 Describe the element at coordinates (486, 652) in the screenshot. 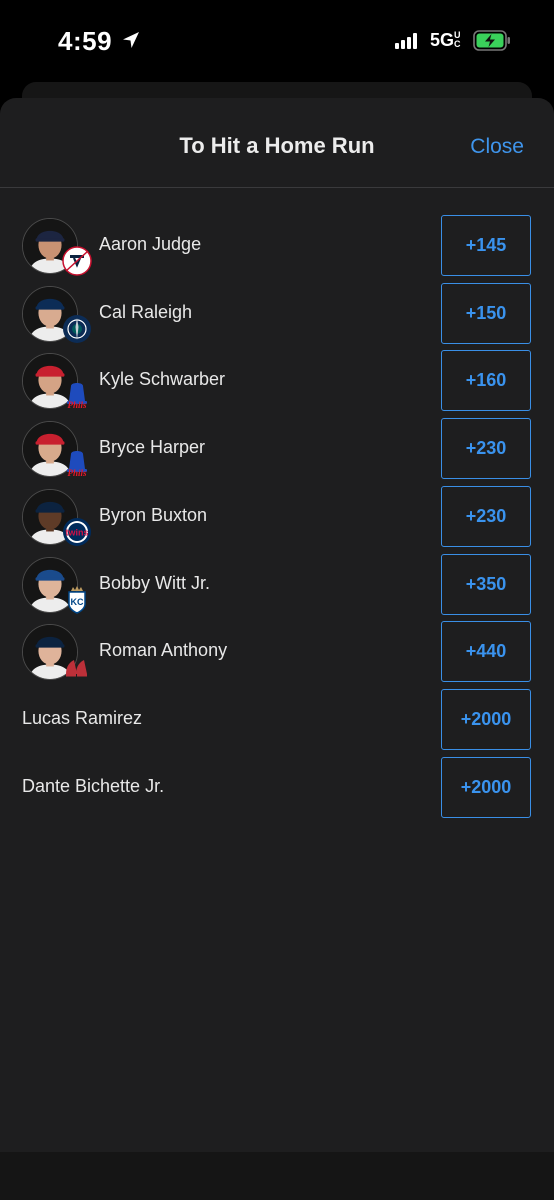

I see `odds-button: +440` at that location.